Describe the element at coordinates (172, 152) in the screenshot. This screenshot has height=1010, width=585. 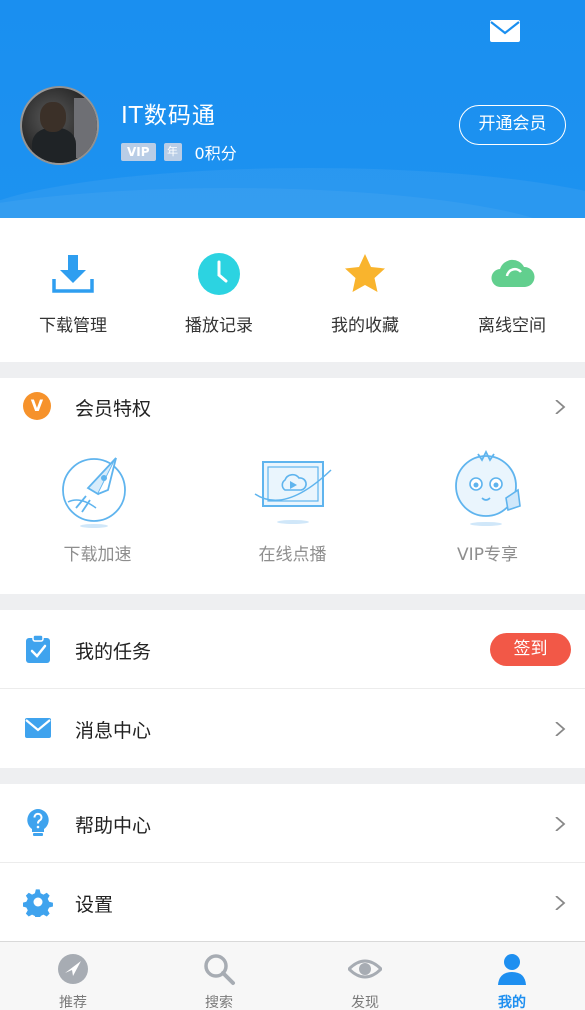
I see `year-badge: 年` at that location.